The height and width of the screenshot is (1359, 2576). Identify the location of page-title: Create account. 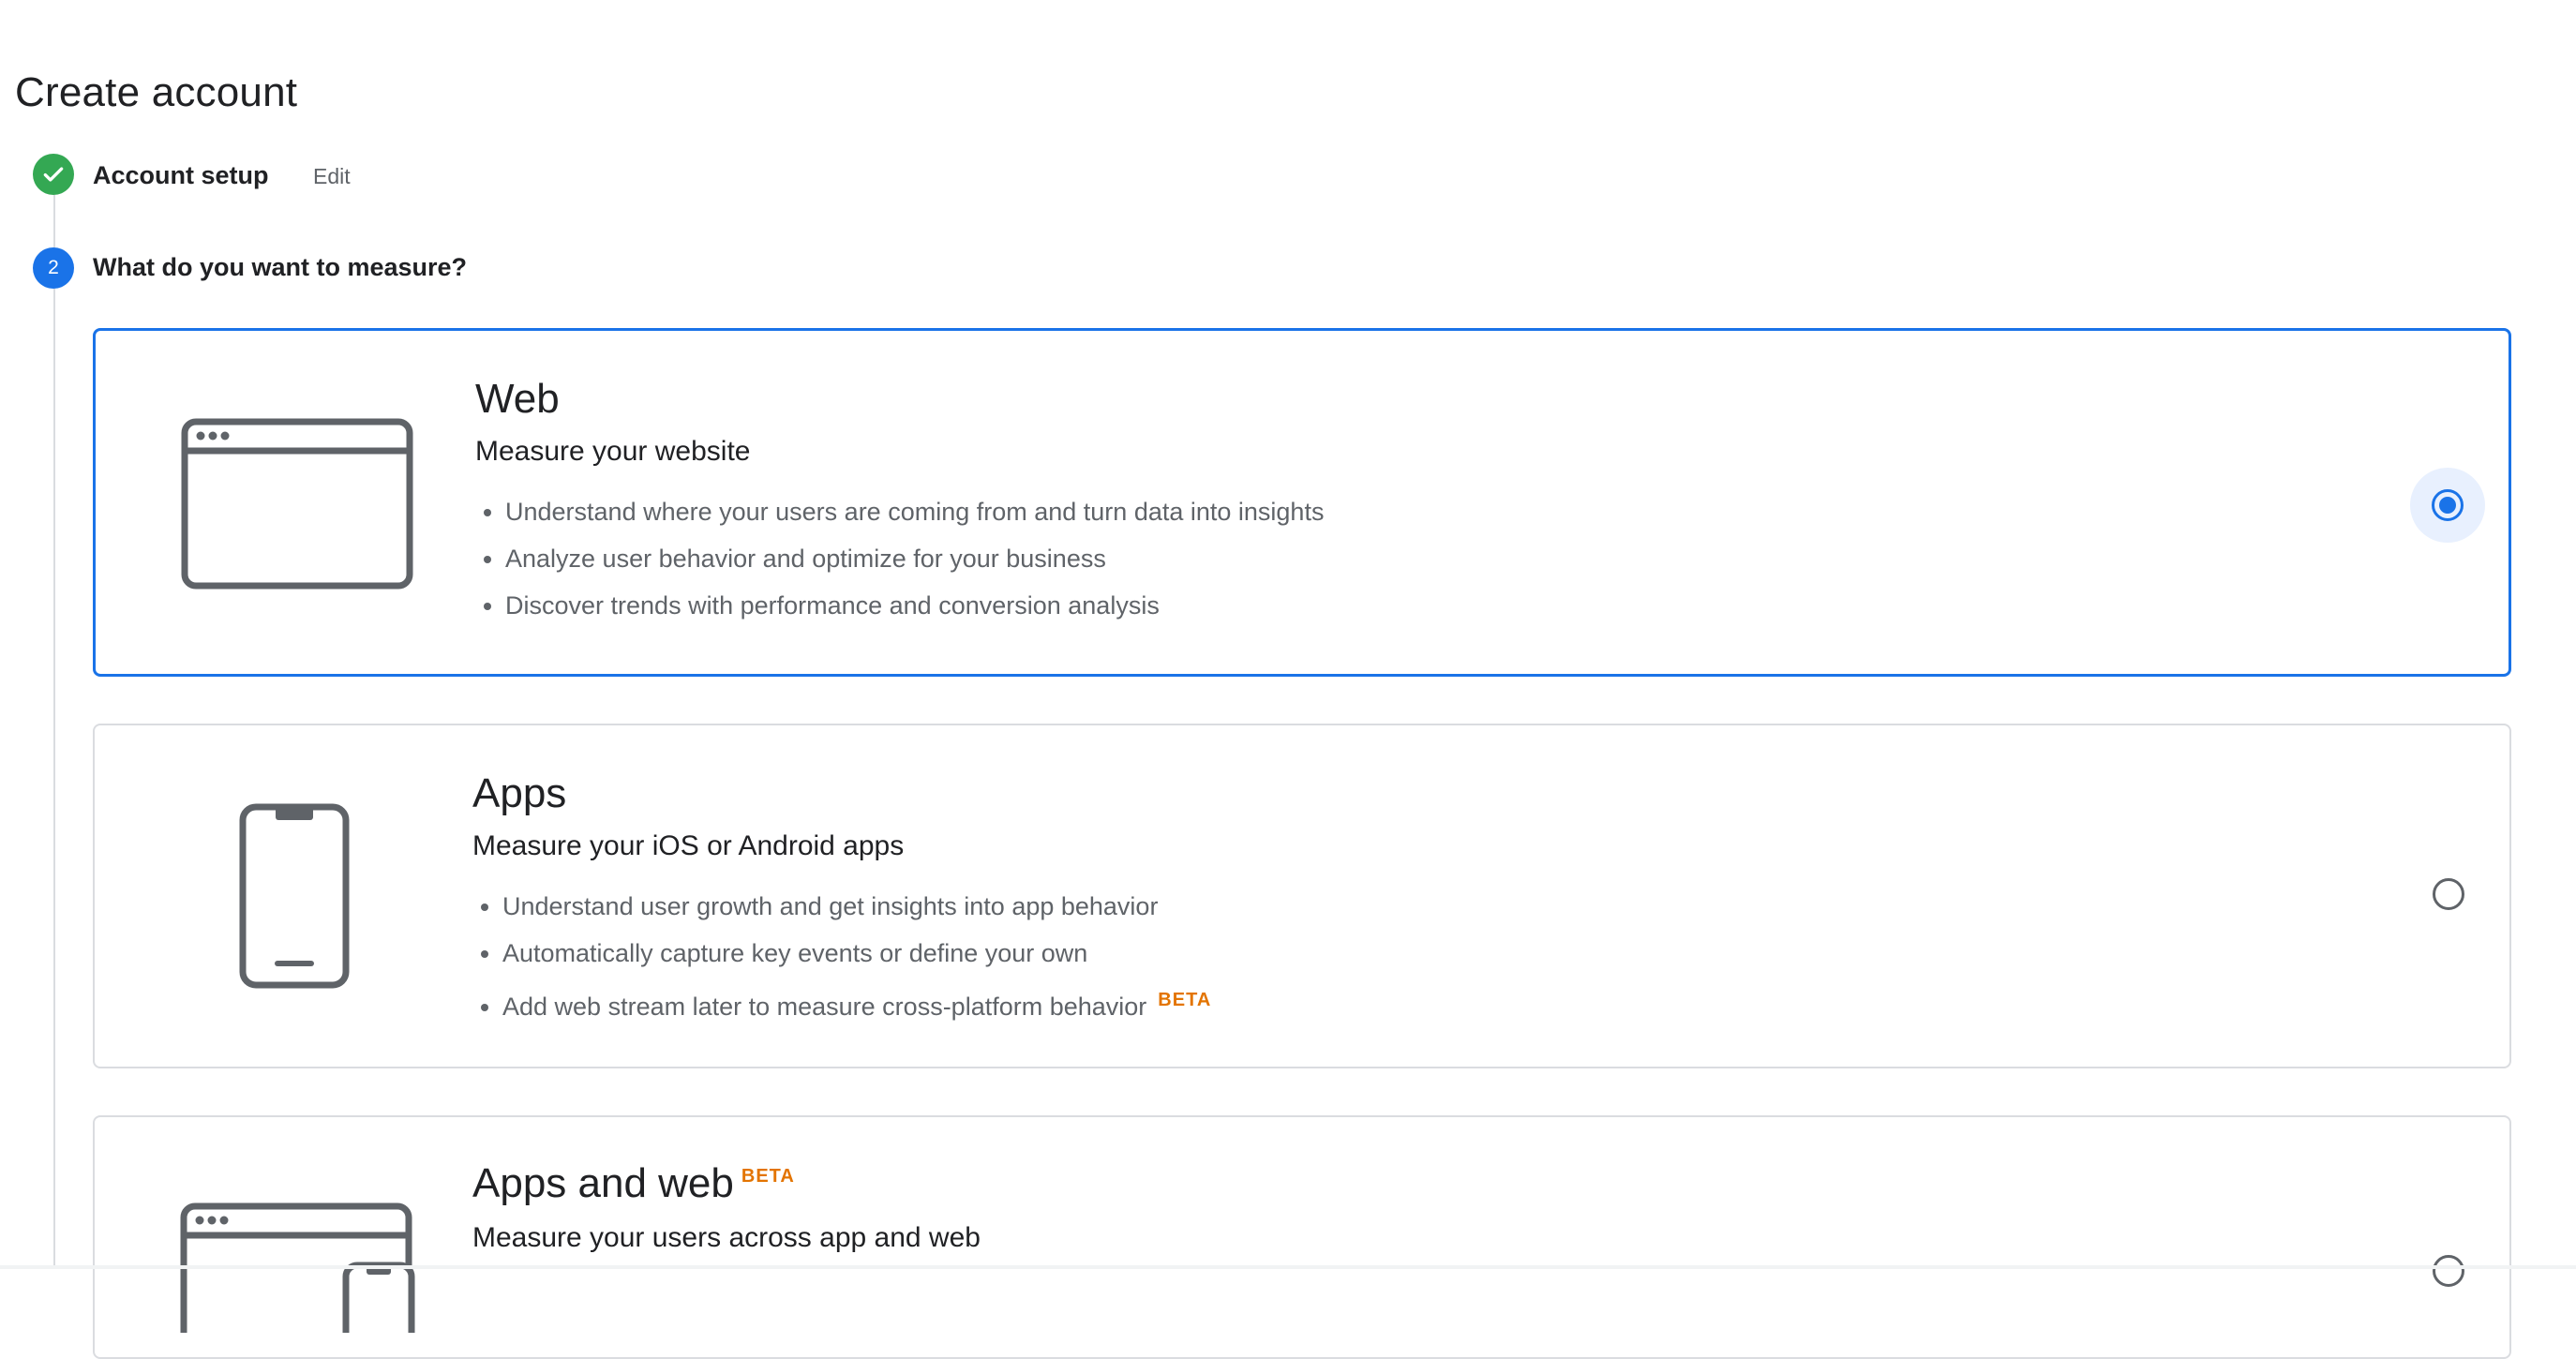
(157, 92).